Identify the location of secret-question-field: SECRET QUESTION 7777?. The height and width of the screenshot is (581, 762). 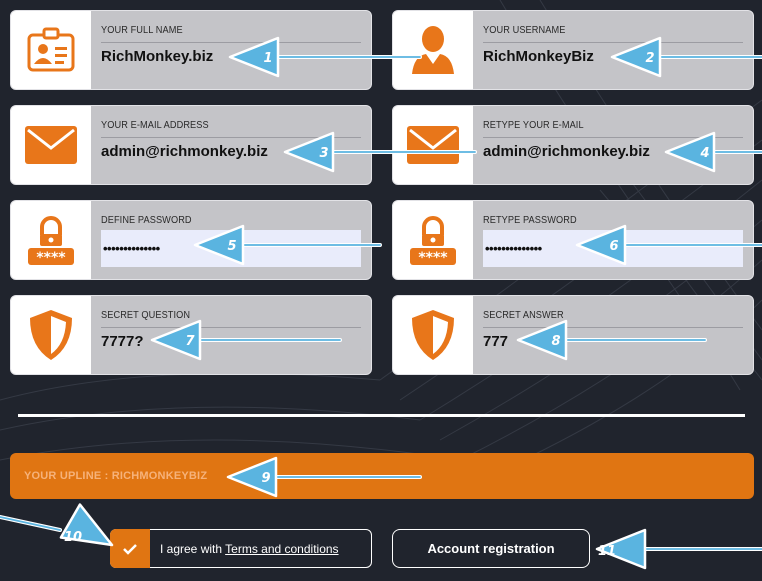
(191, 335).